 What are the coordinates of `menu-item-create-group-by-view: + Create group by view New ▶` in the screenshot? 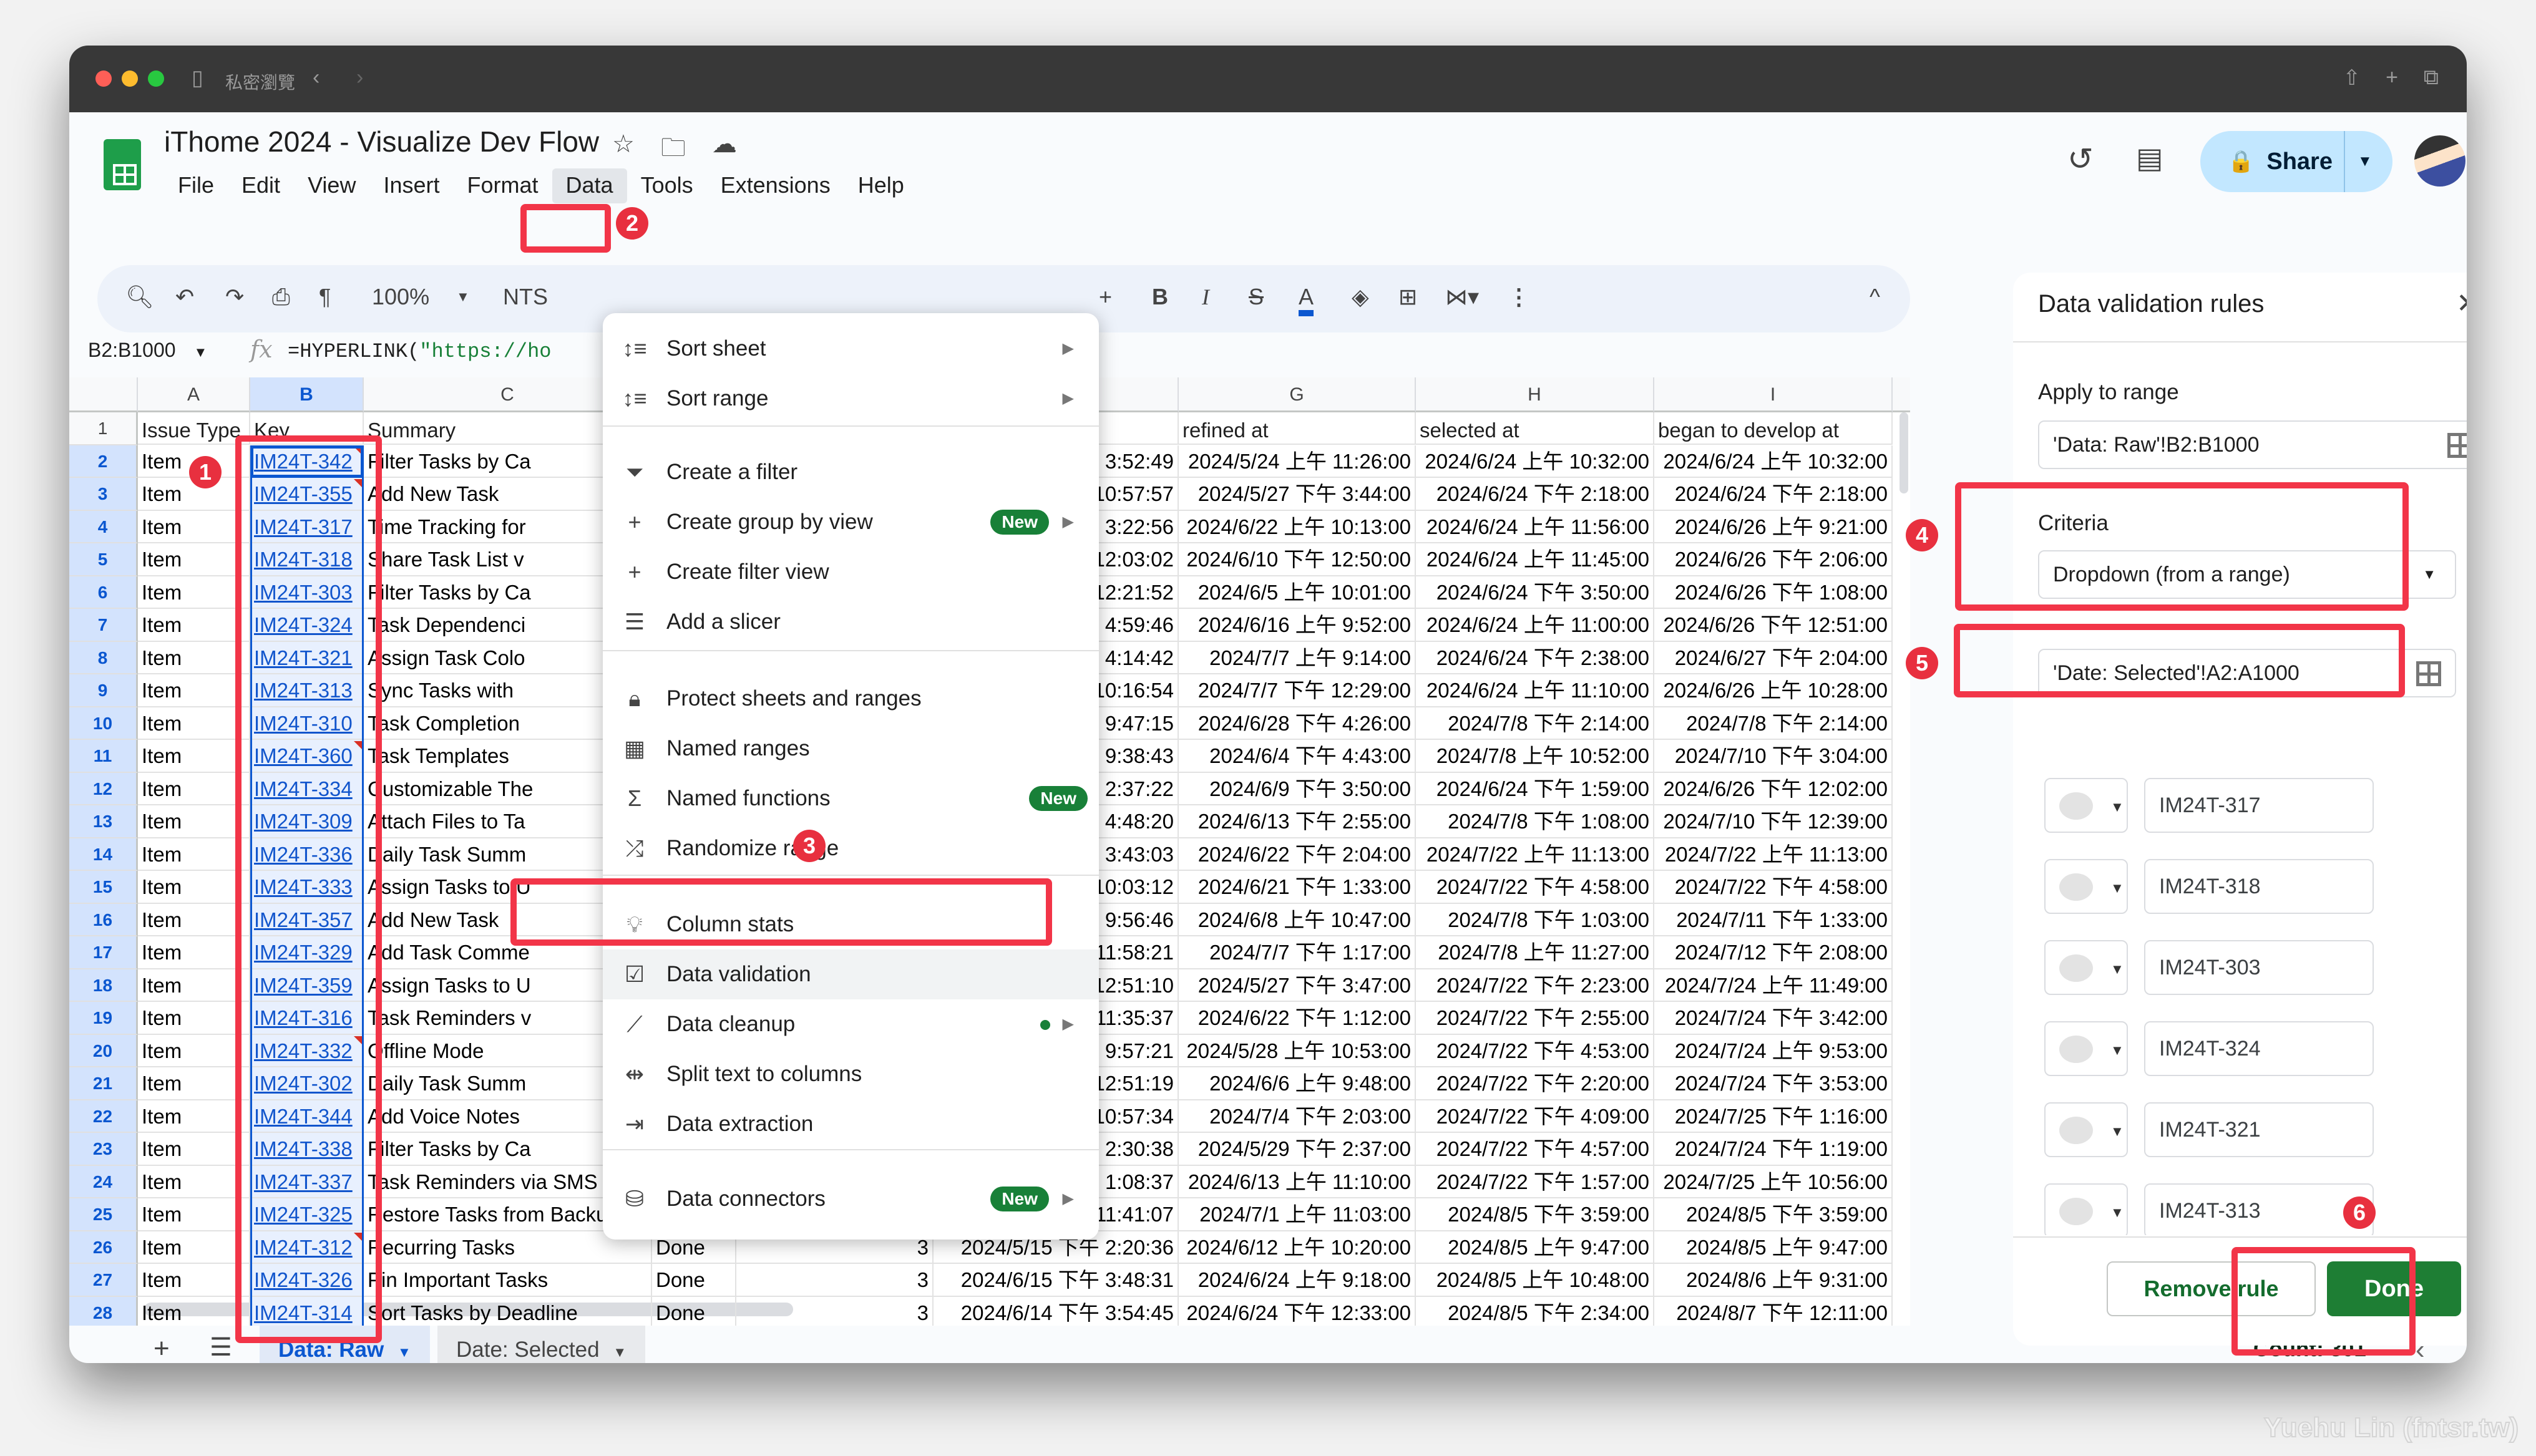 It's located at (851, 522).